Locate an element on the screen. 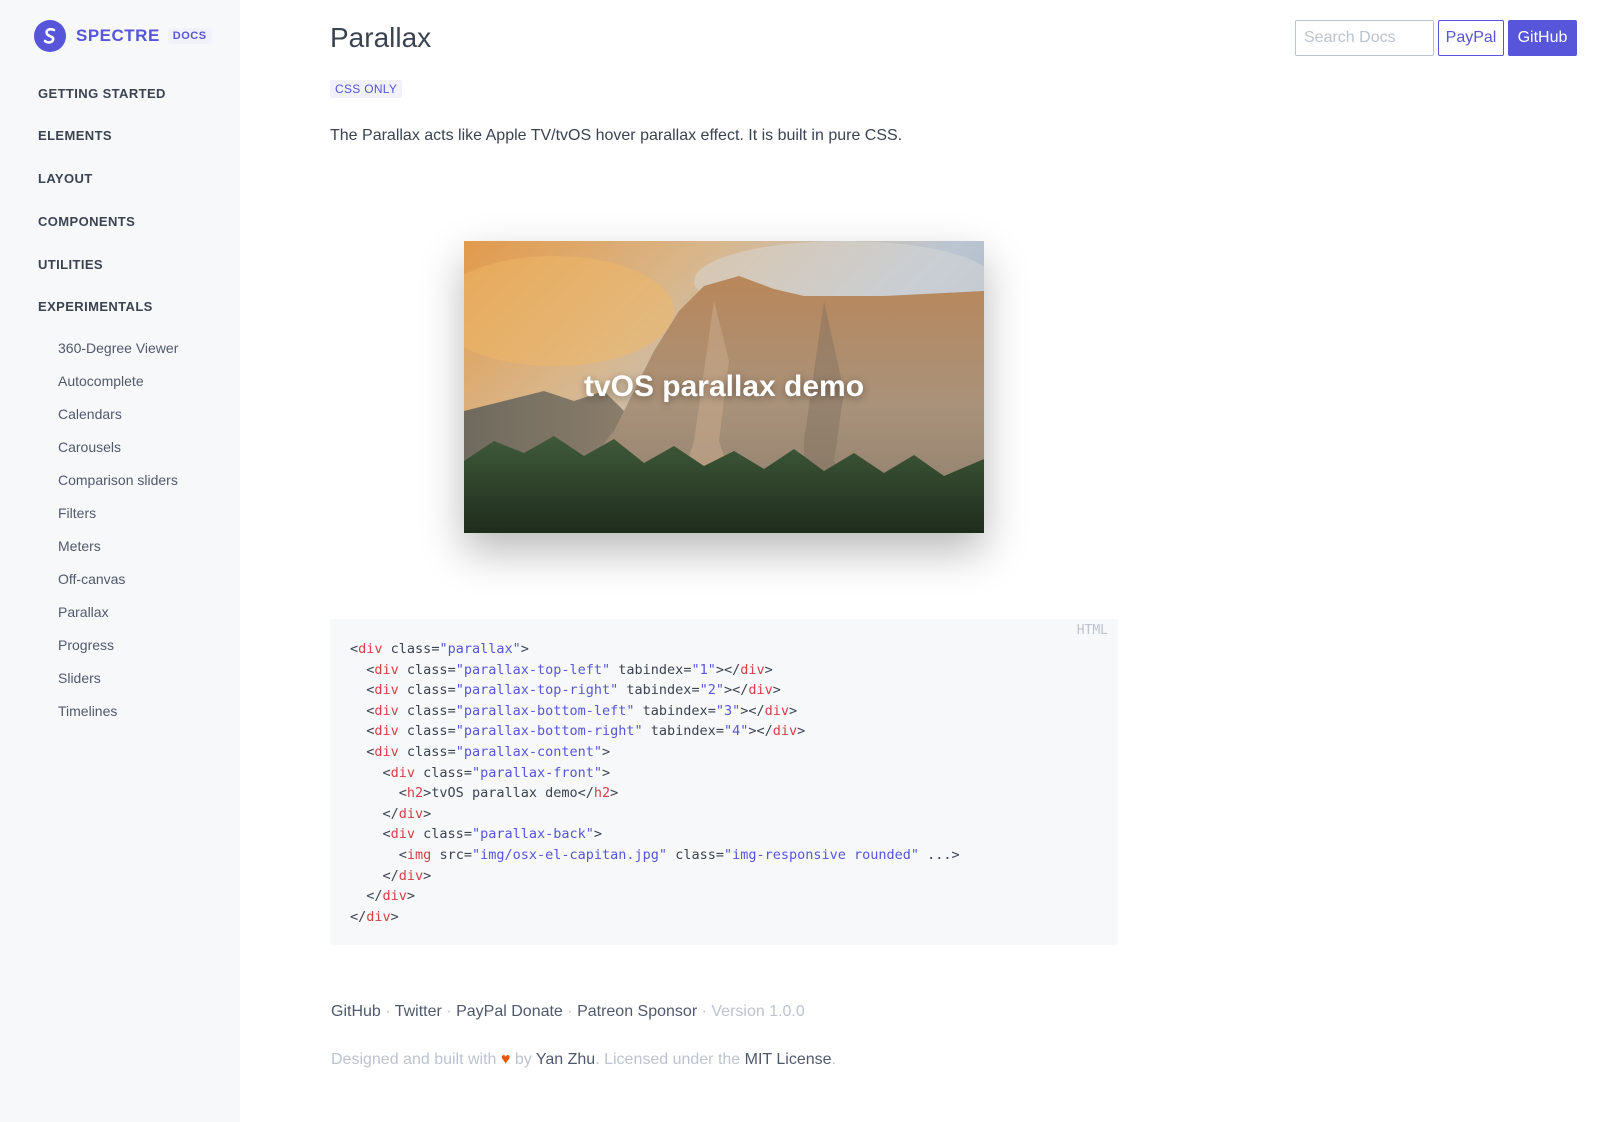  css-only-label: CSS ONLY is located at coordinates (366, 89).